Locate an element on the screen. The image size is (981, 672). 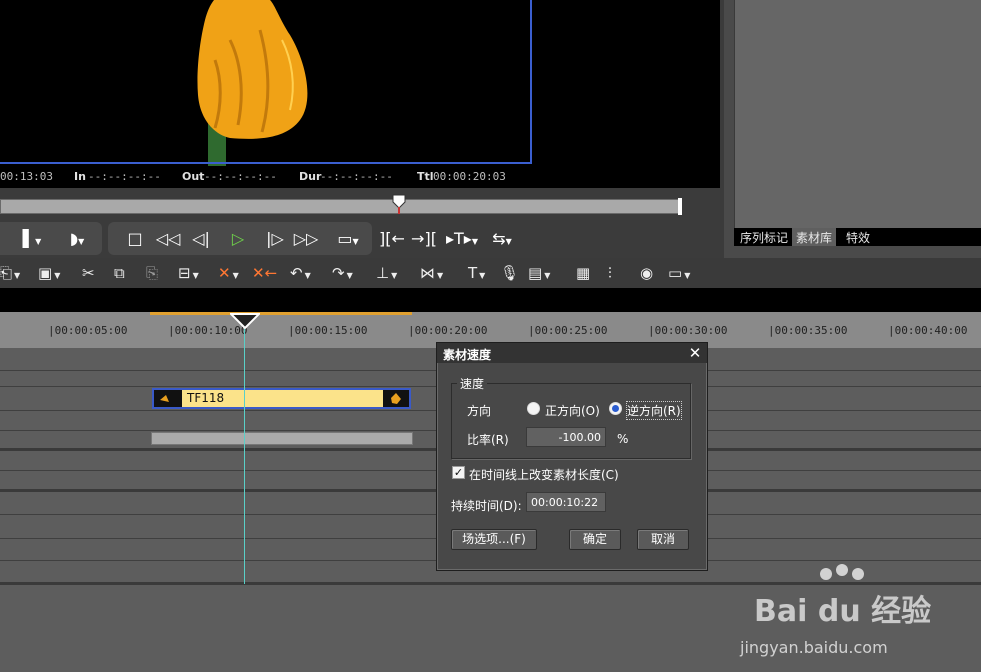
forward-radio-label: 正方向(O) is located at coordinates (572, 410).